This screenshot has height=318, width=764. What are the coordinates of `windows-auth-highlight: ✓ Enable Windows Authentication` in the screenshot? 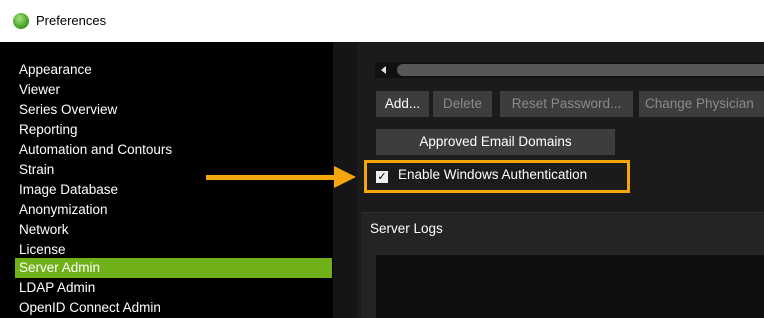 It's located at (497, 176).